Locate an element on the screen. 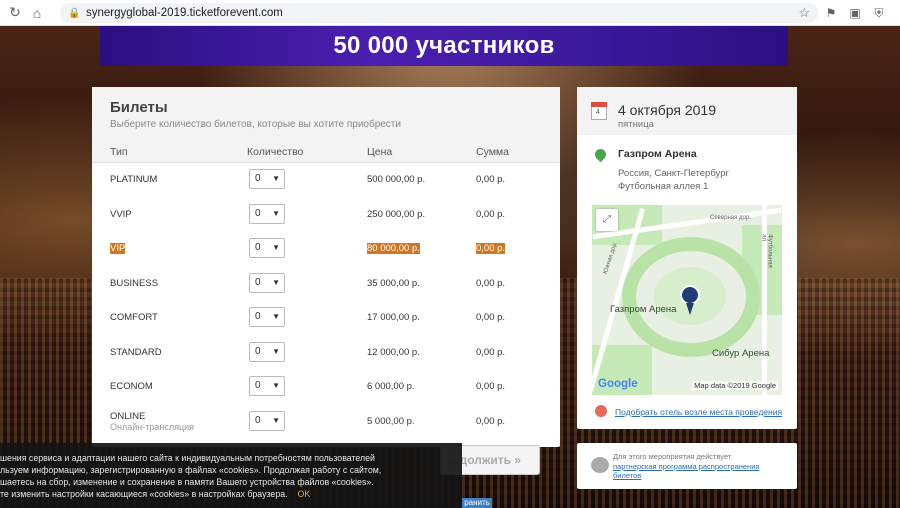 The height and width of the screenshot is (508, 900). col-sum: Сумма is located at coordinates (492, 152).